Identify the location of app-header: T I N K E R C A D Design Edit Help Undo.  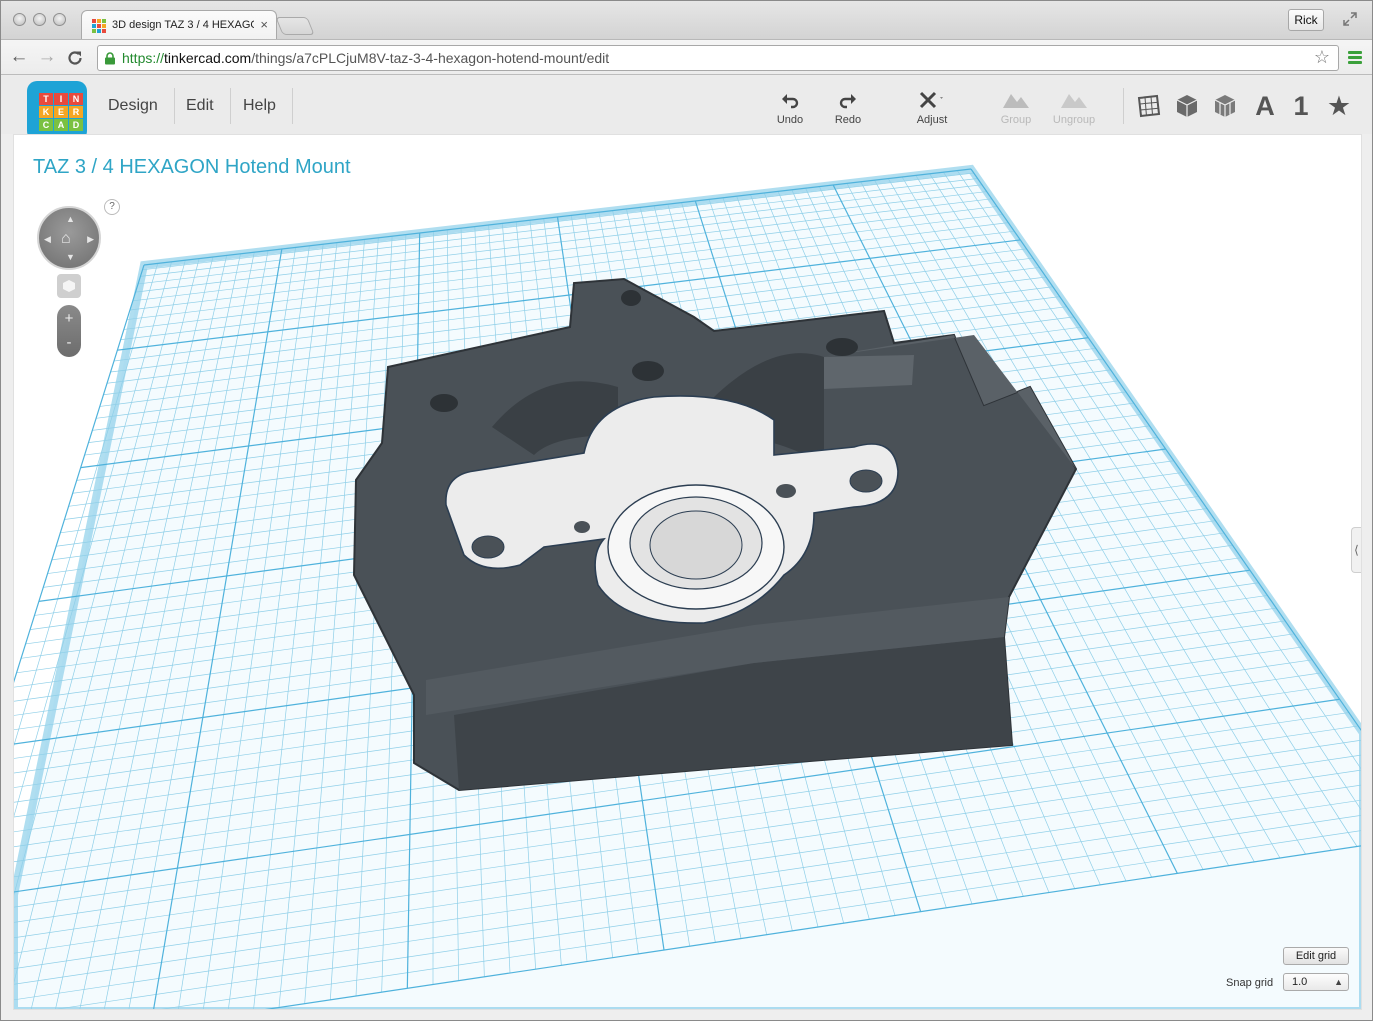
(686, 108).